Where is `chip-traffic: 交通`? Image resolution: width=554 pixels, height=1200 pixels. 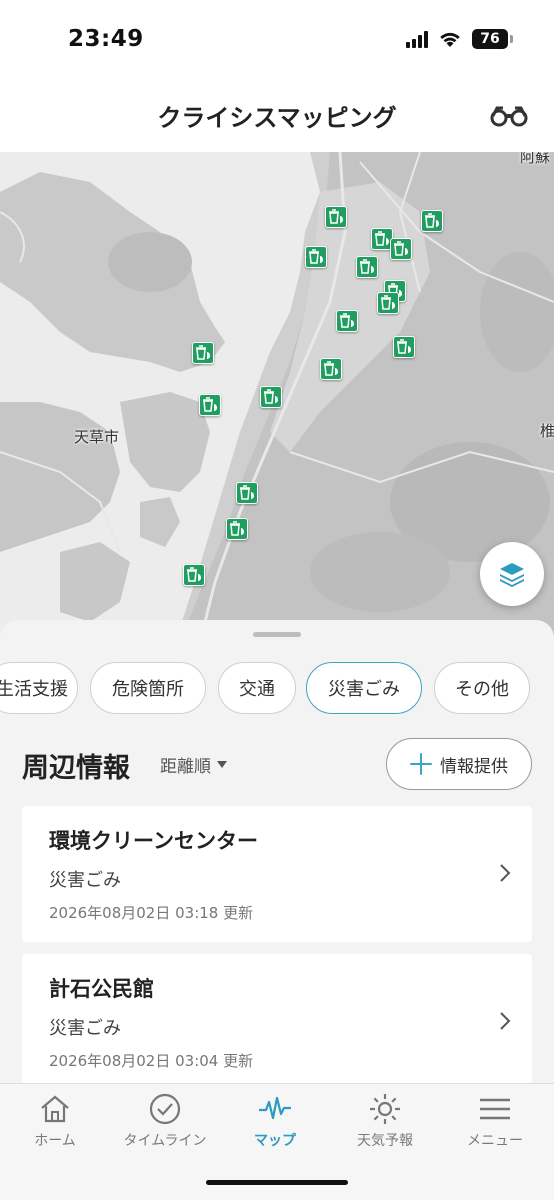 chip-traffic: 交通 is located at coordinates (257, 688).